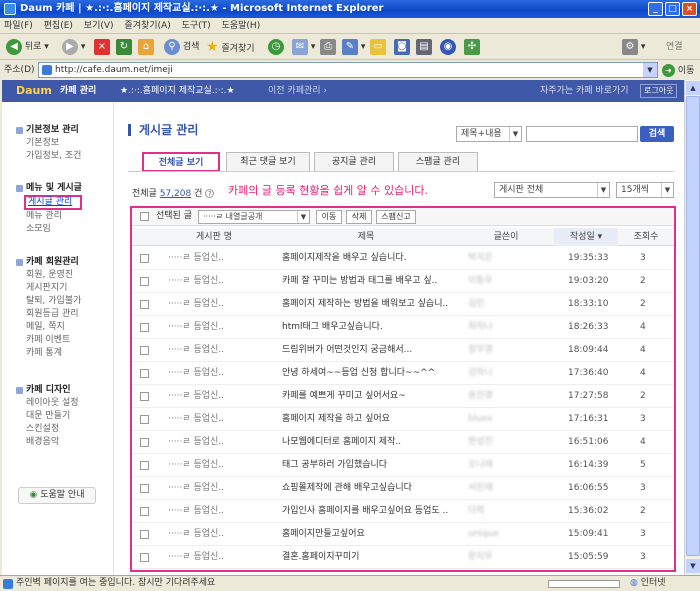  What do you see at coordinates (582, 134) in the screenshot?
I see `search-input` at bounding box center [582, 134].